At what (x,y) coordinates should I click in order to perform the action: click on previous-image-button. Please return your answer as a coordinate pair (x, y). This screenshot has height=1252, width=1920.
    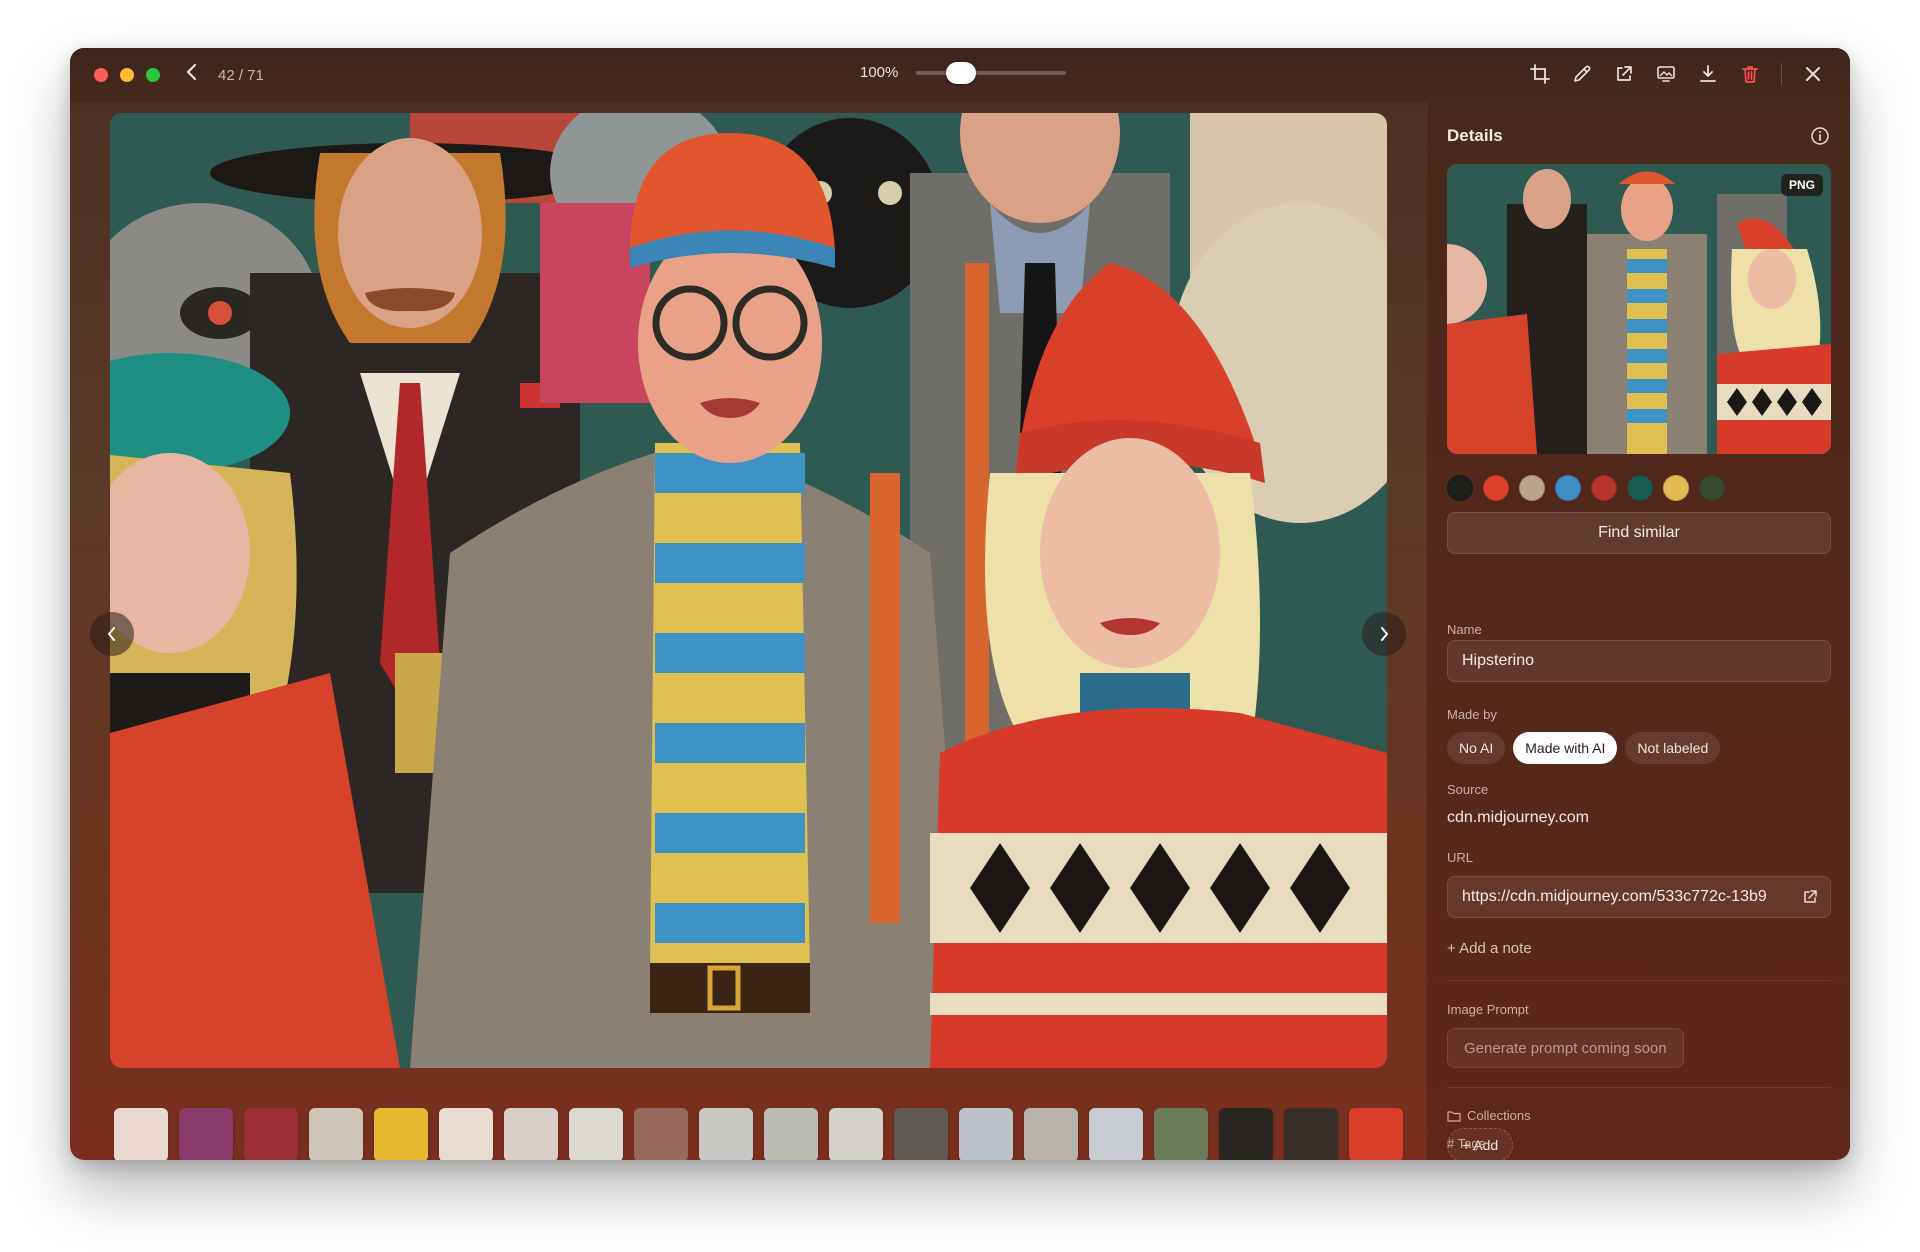
    Looking at the image, I should click on (112, 634).